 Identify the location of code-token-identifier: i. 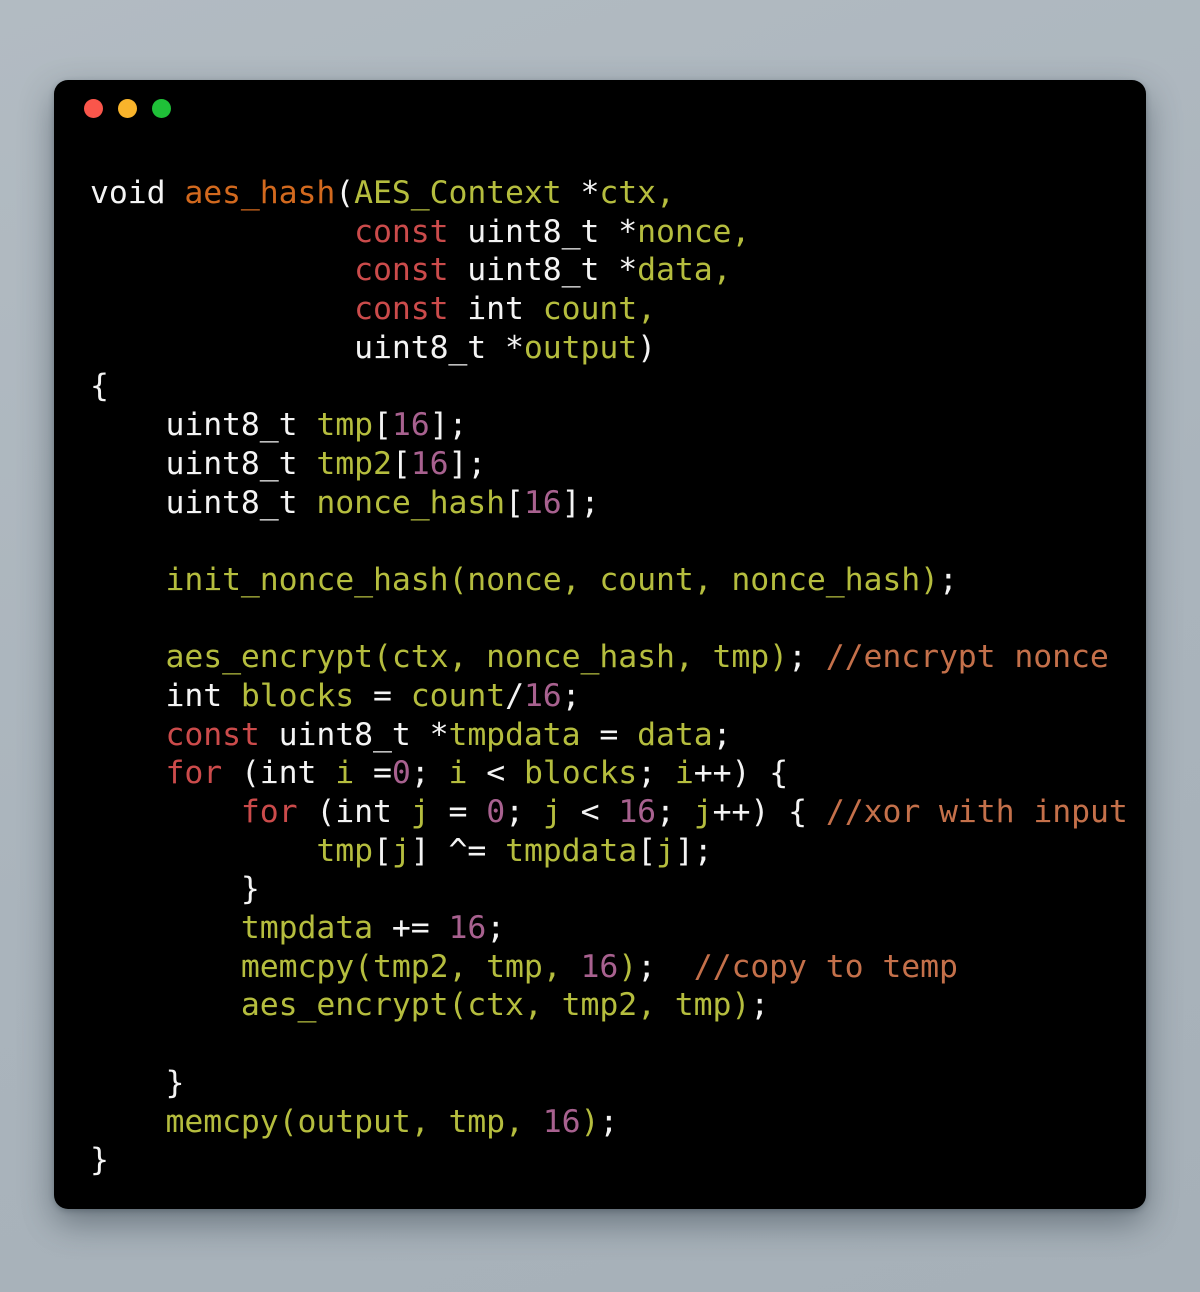
(345, 773).